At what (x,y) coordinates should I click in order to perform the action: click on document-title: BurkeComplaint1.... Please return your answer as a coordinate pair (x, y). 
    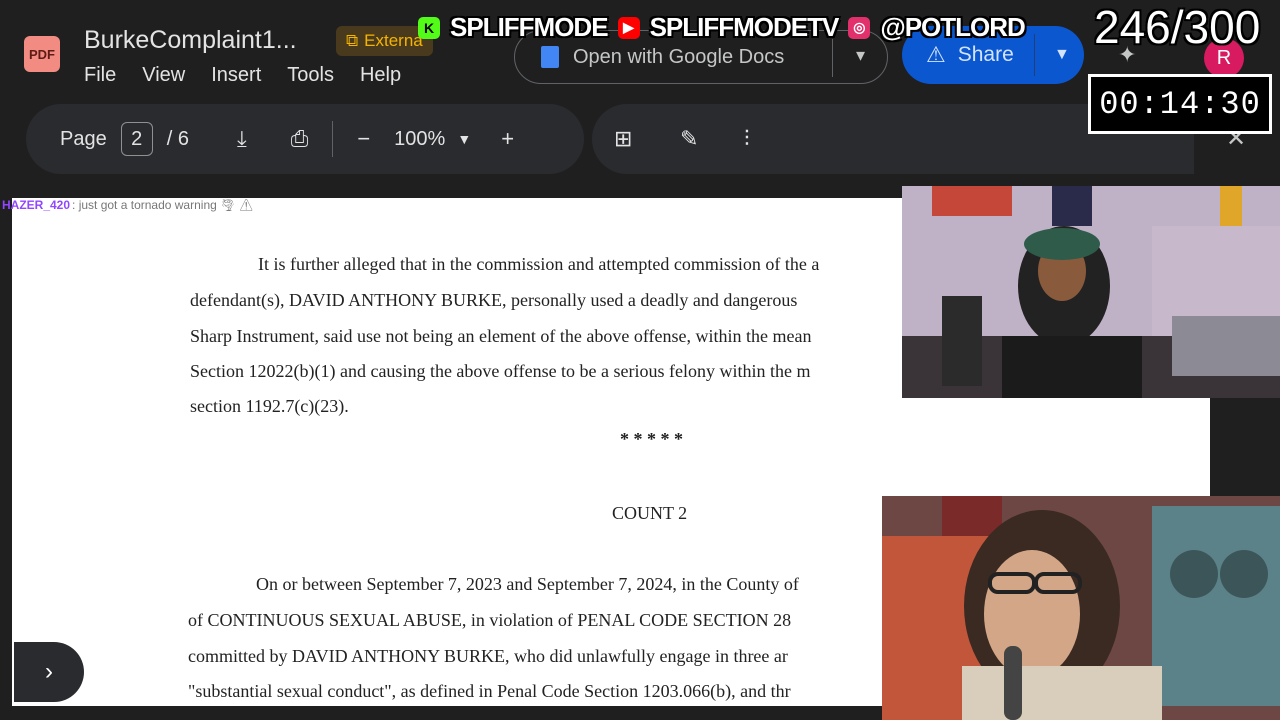
    Looking at the image, I should click on (190, 40).